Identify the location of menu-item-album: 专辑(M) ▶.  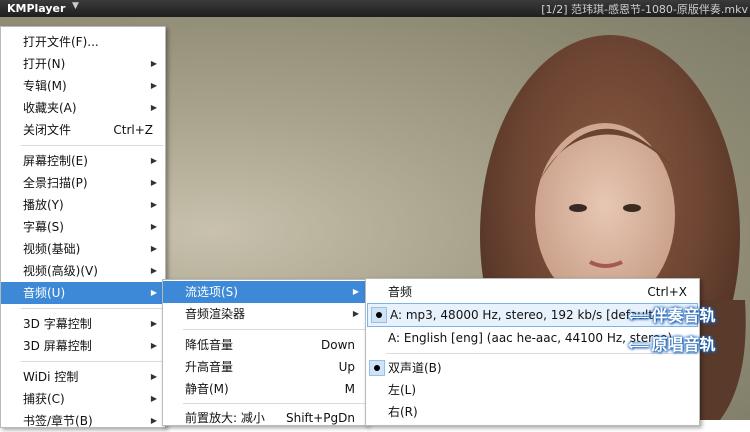
(83, 86).